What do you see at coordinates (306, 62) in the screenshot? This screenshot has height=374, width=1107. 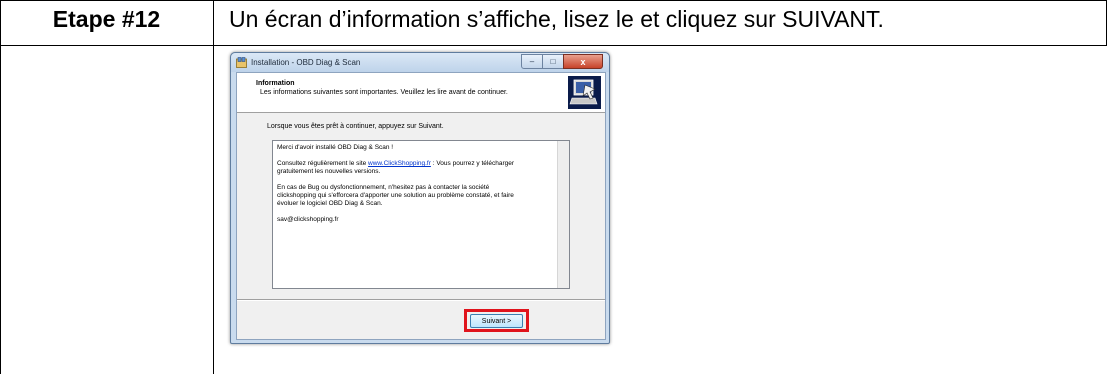 I see `window-title: Installation - OBD Diag & Scan` at bounding box center [306, 62].